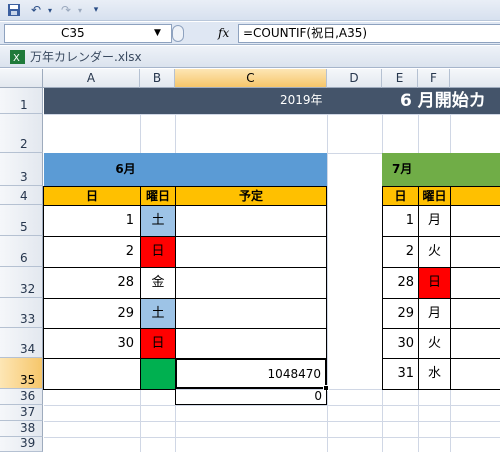 The height and width of the screenshot is (452, 500). Describe the element at coordinates (24, 177) in the screenshot. I see `row-number: 3` at that location.